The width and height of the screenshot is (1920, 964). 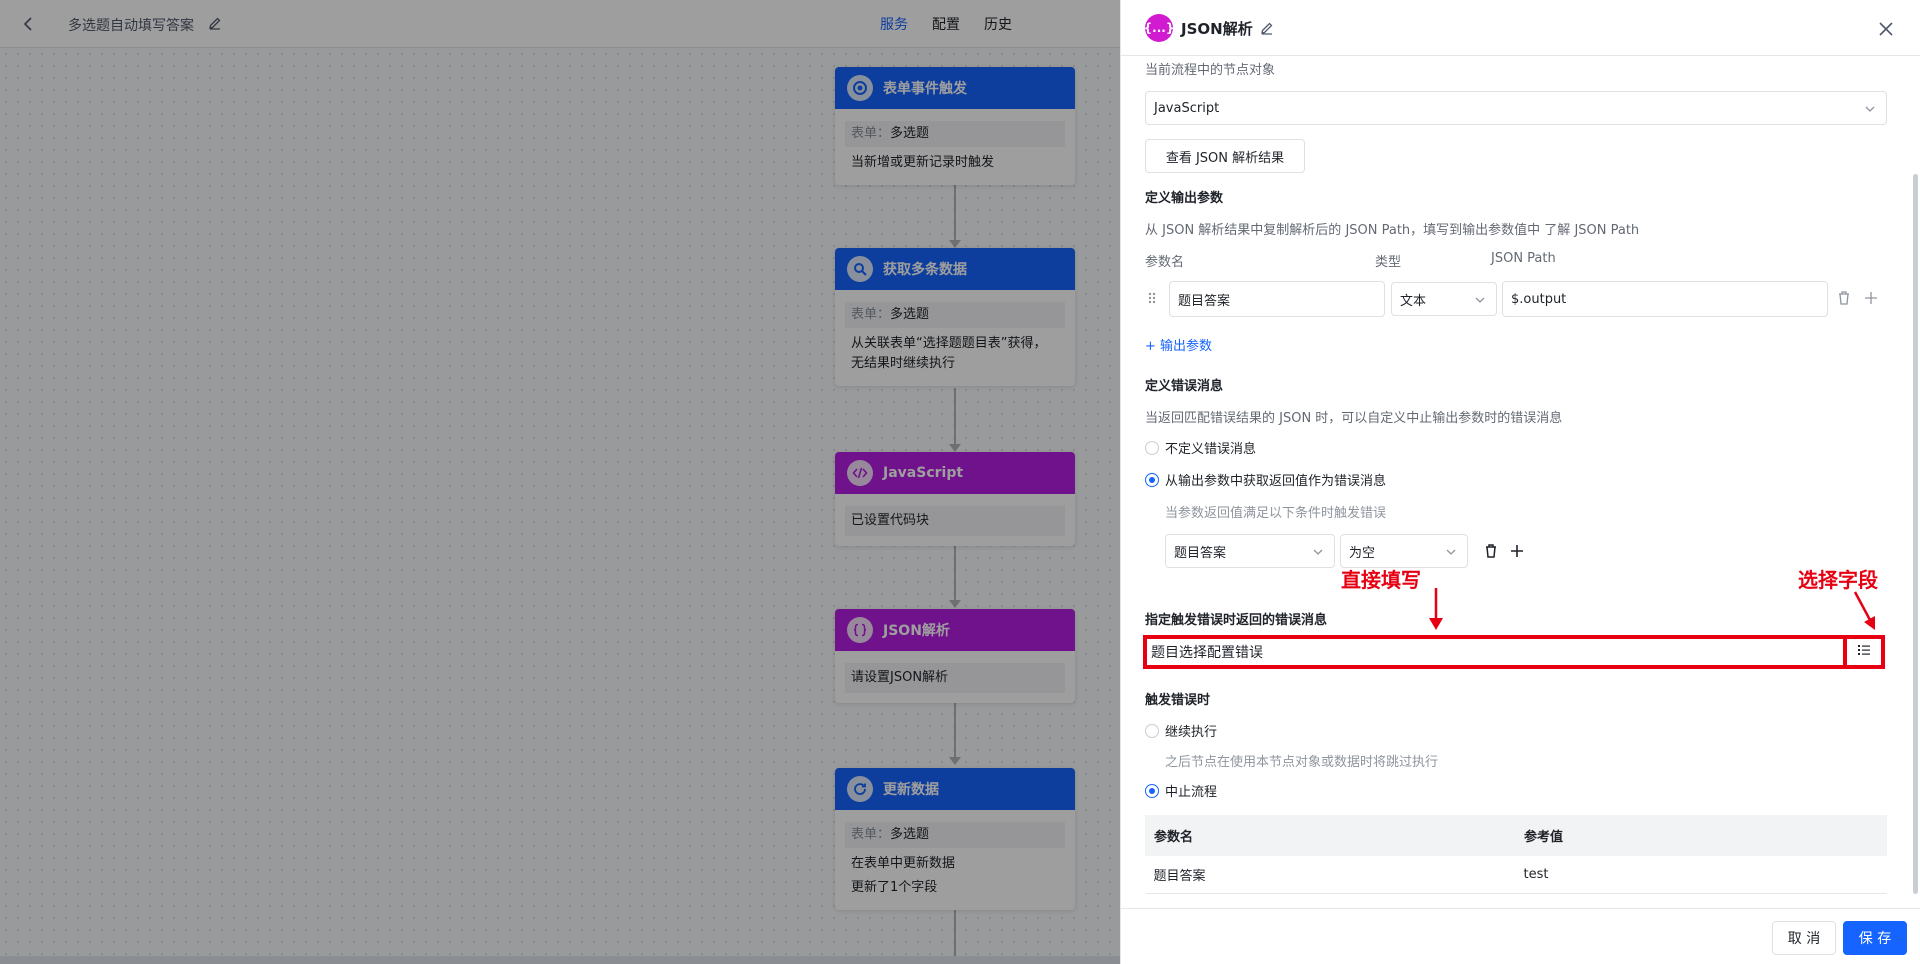 I want to click on radio-label: 中止流程, so click(x=1191, y=792).